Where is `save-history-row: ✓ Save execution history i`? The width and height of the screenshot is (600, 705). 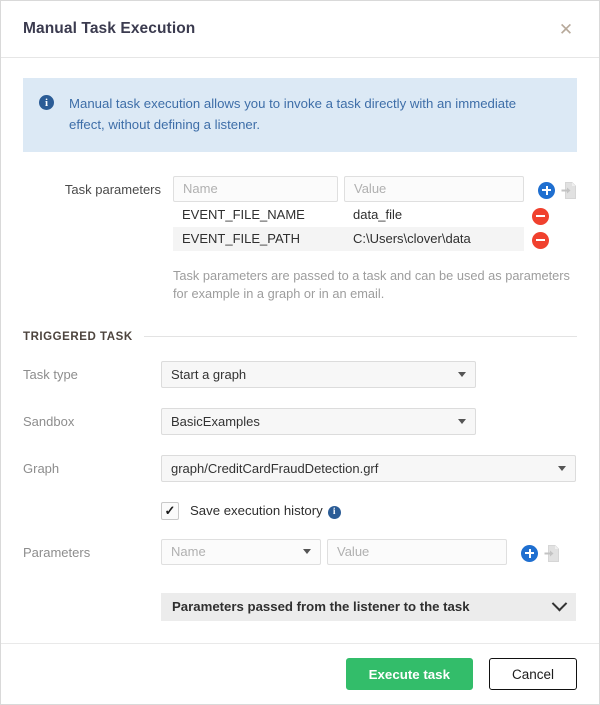 save-history-row: ✓ Save execution history i is located at coordinates (300, 520).